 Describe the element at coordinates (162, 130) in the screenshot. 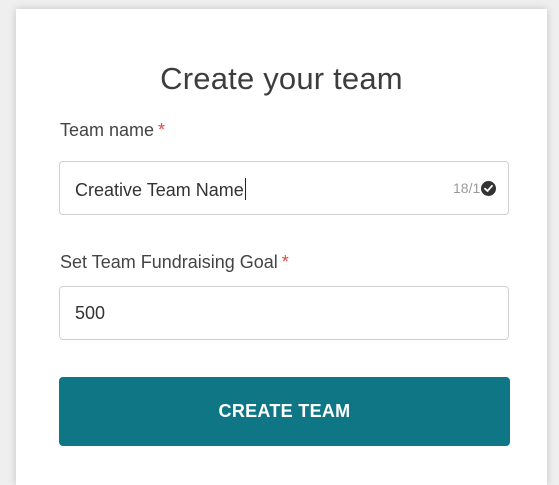

I see `team-name-required-marker: *` at that location.